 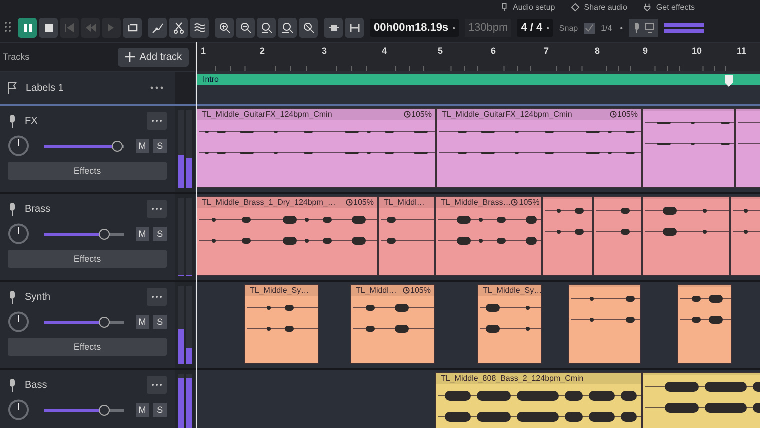 I want to click on plug-icon, so click(x=647, y=7).